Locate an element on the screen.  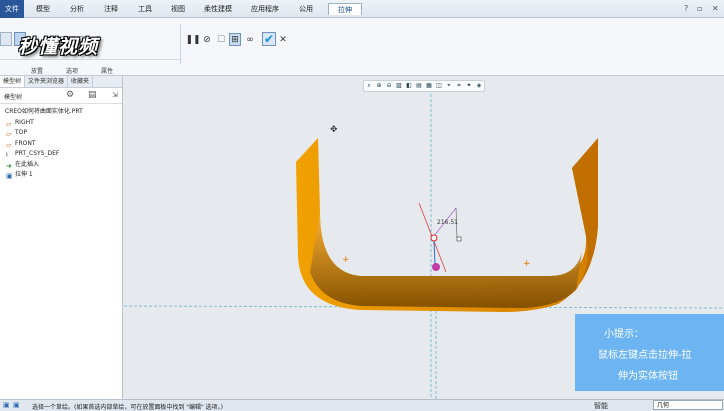
tab-model-tree: 模型树 is located at coordinates (13, 81).